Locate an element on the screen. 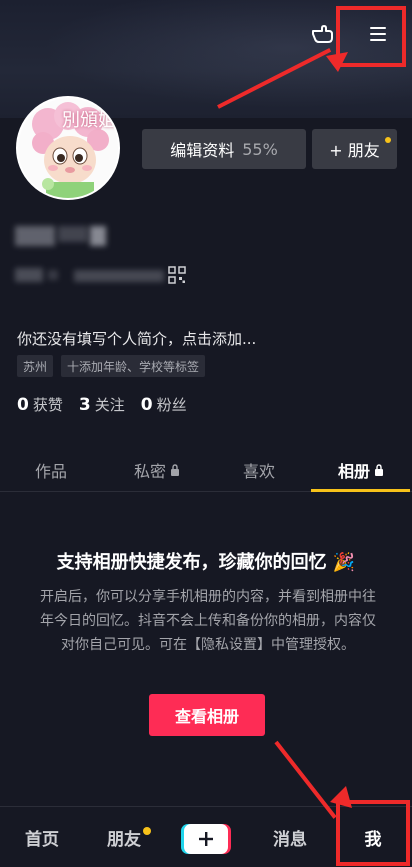  tab-private: 私密 is located at coordinates (157, 470).